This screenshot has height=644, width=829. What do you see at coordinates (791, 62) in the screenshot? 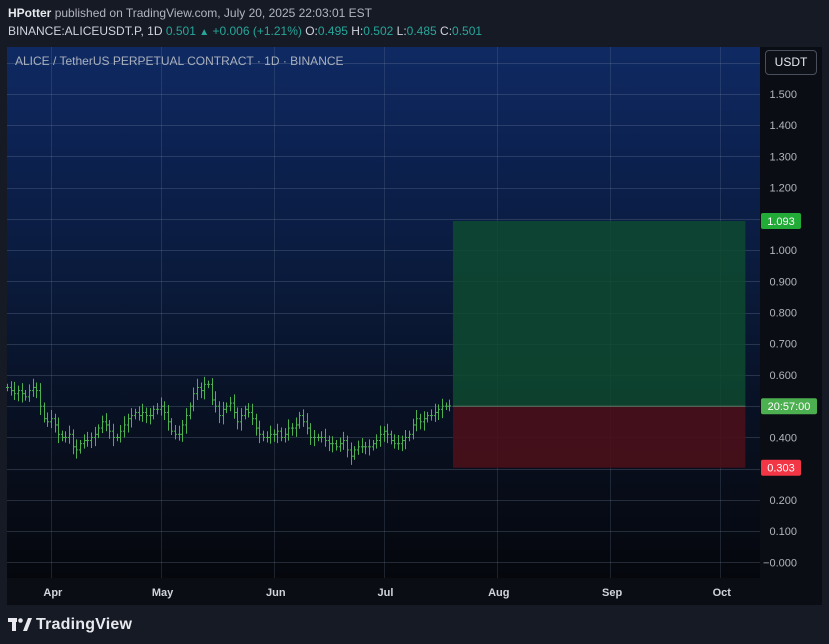
I see `currency-unit-button: USDT` at bounding box center [791, 62].